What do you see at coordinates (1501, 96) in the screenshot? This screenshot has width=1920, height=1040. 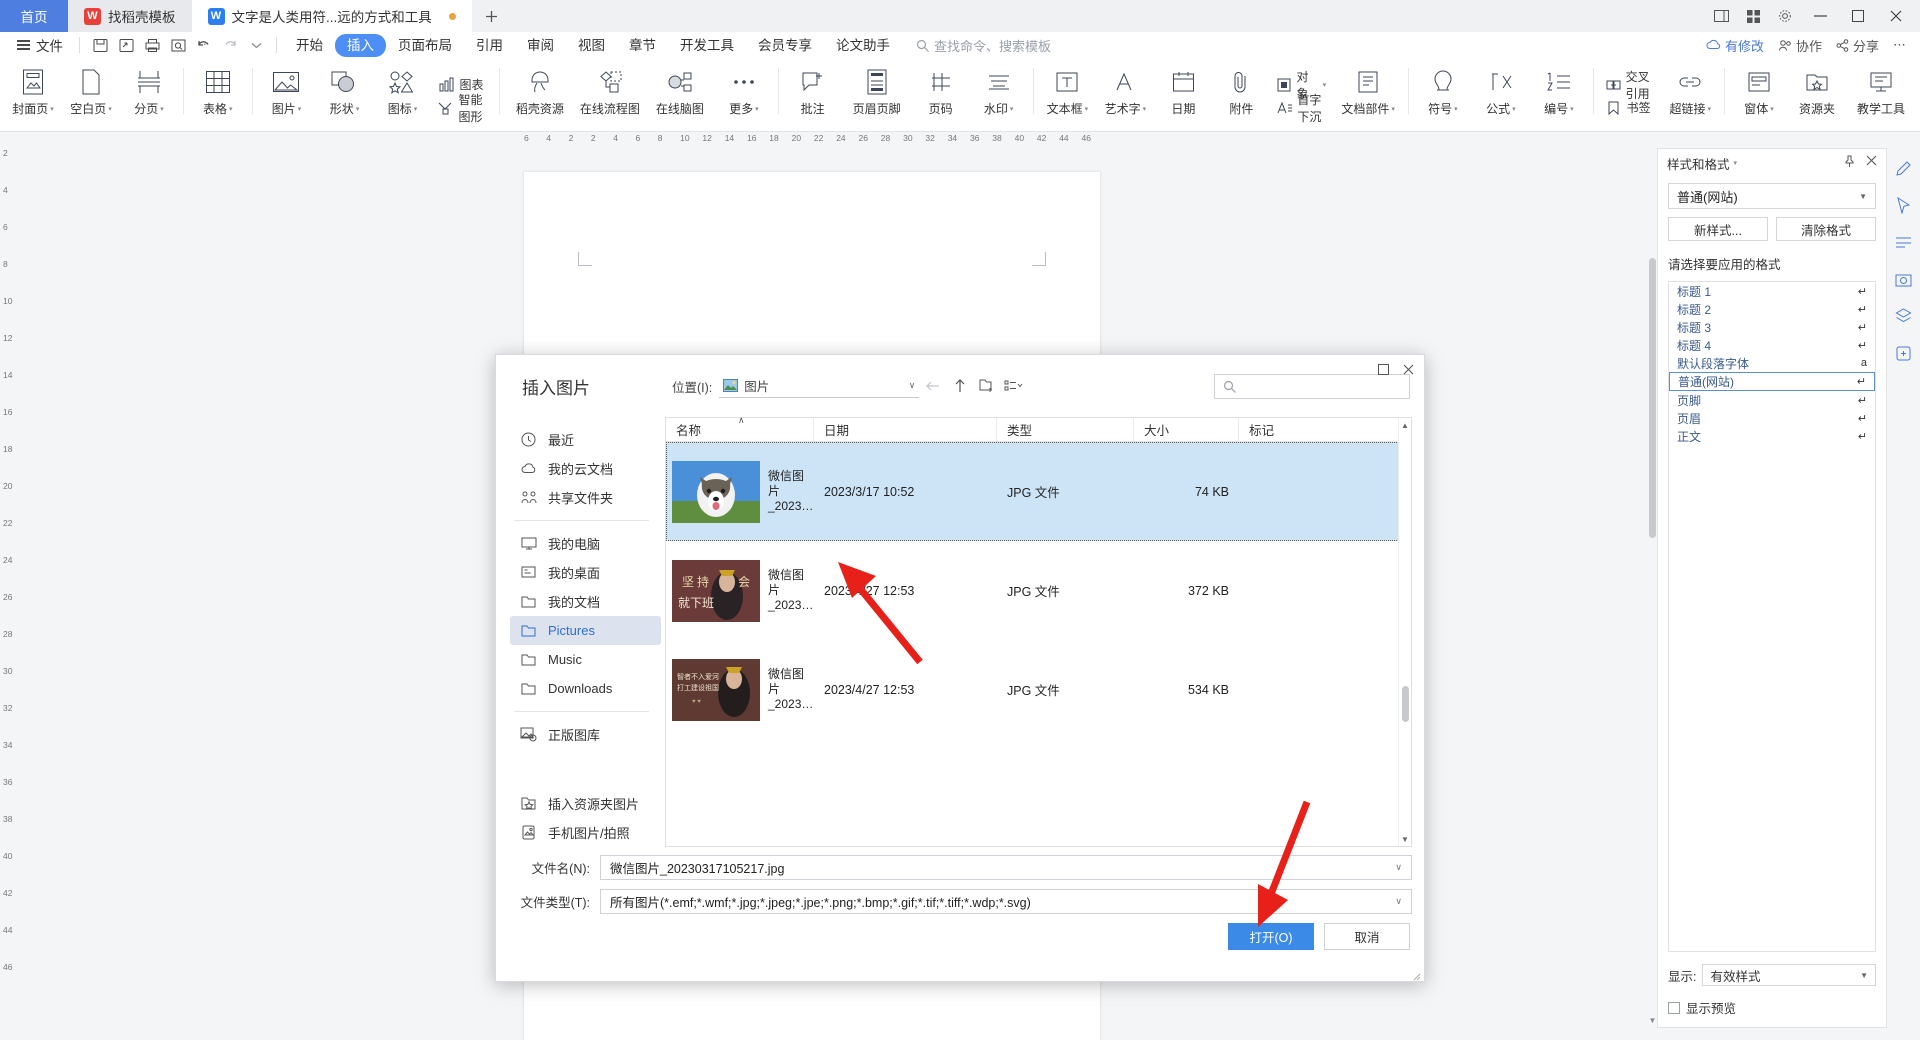 I see `ribbon-formula: 公式 ▾` at bounding box center [1501, 96].